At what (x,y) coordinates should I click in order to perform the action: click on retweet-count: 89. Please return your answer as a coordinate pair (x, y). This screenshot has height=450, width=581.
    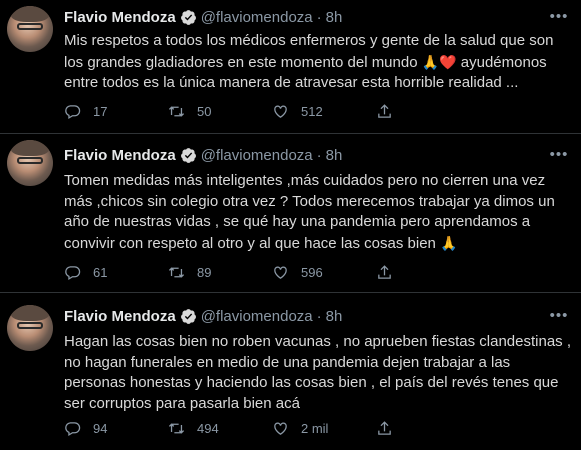
    Looking at the image, I should click on (204, 272).